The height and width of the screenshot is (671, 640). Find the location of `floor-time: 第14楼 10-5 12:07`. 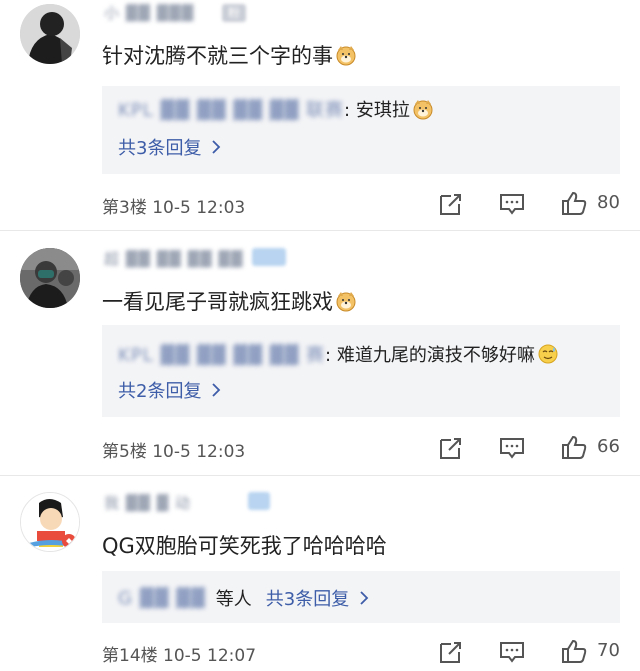

floor-time: 第14楼 10-5 12:07 is located at coordinates (179, 656).